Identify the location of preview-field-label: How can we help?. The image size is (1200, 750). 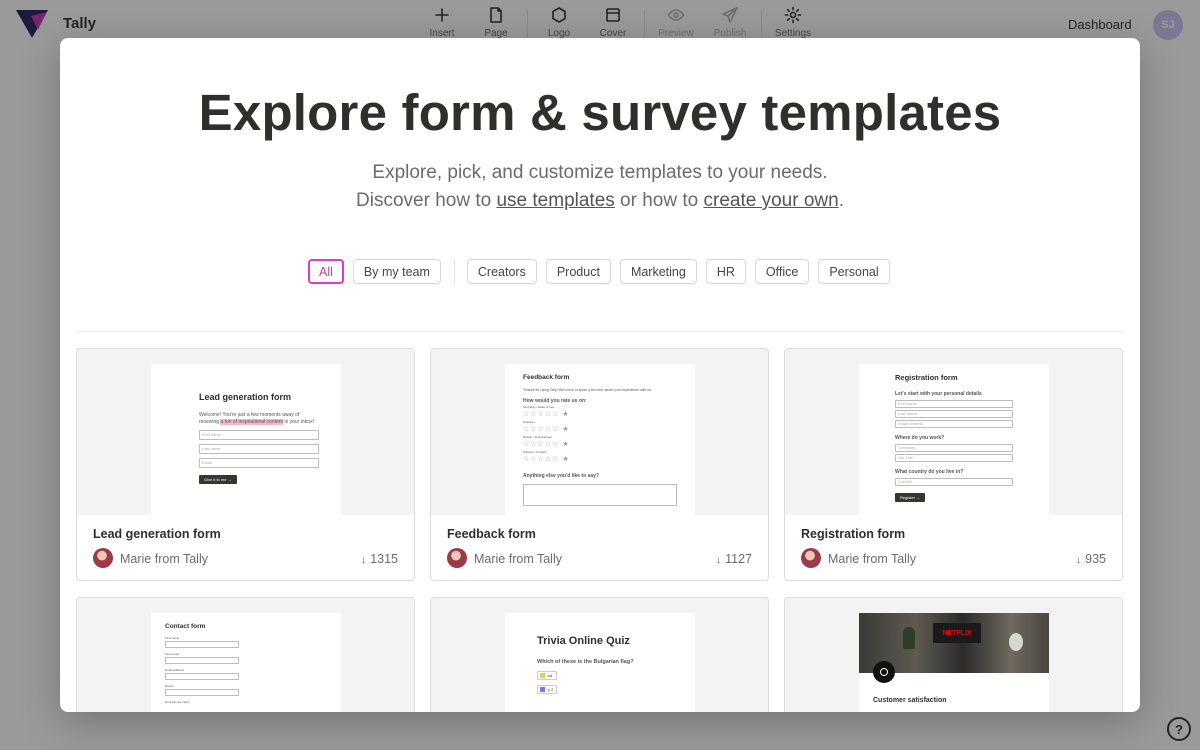
(177, 702).